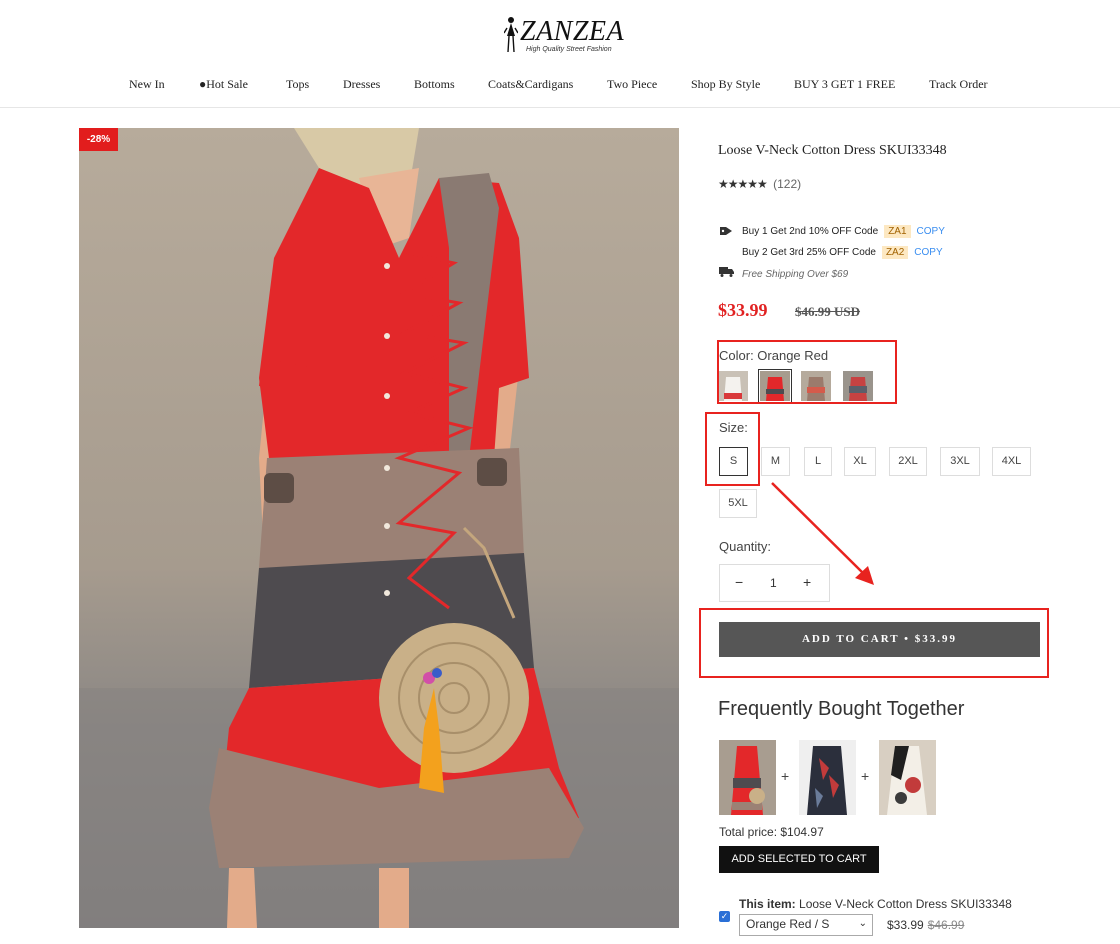  What do you see at coordinates (743, 184) in the screenshot?
I see `rating-stars: ★★★★★` at bounding box center [743, 184].